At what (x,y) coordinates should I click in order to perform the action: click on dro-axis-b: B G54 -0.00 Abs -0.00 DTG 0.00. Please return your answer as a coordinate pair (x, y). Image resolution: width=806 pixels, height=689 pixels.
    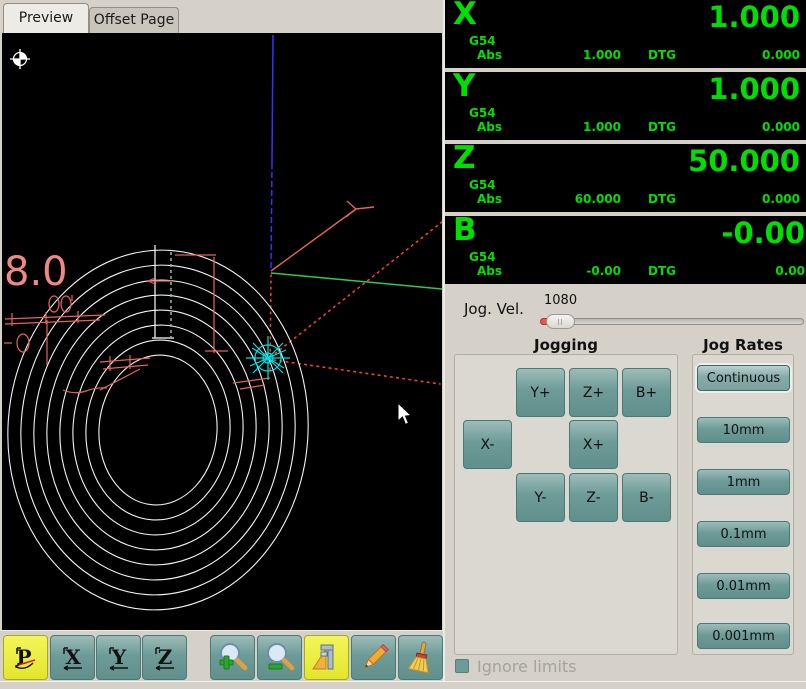
    Looking at the image, I should click on (625, 248).